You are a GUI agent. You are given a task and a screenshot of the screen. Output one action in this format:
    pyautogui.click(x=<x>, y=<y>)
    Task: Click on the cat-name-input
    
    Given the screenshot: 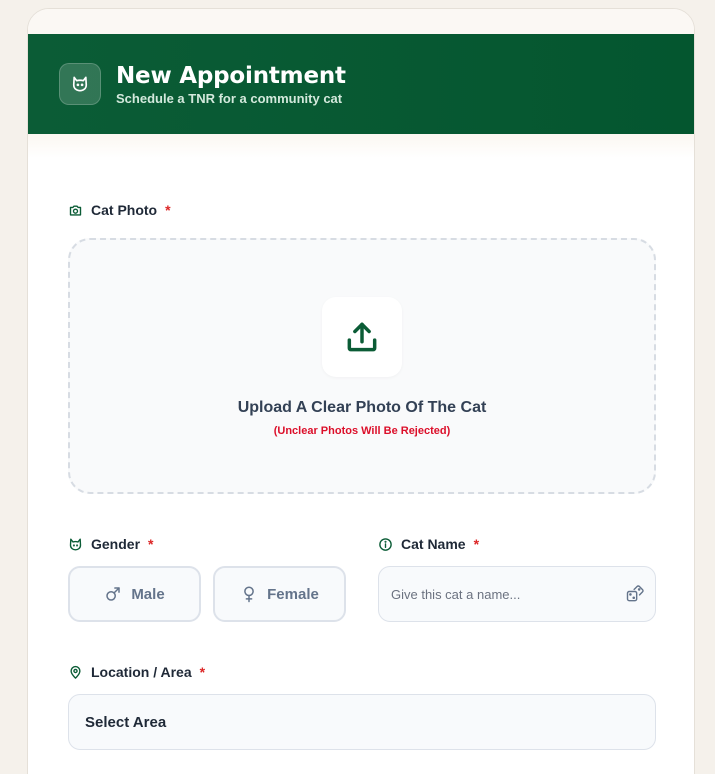 What is the action you would take?
    pyautogui.click(x=508, y=594)
    